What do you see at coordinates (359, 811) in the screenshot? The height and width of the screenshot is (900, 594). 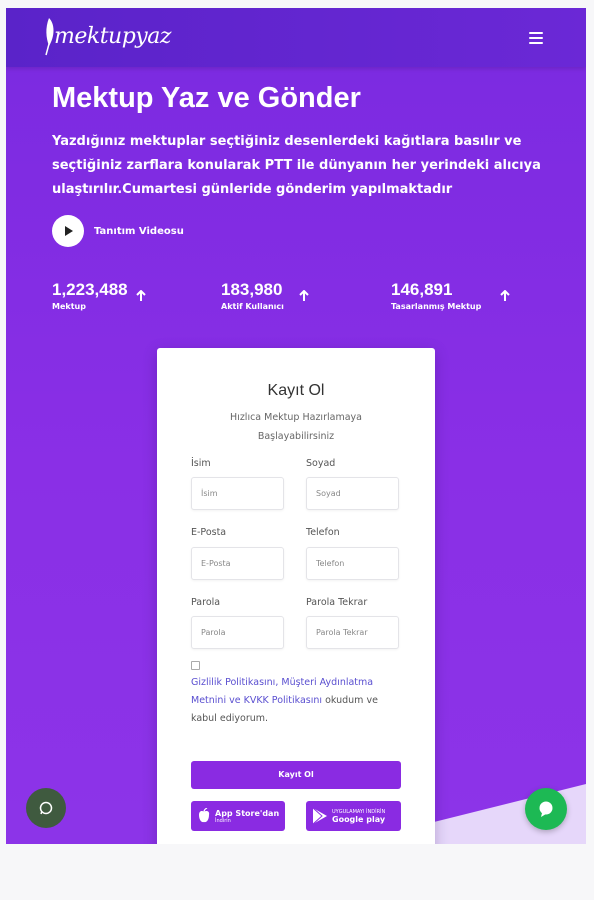 I see `google-play-small: UYGULAMAYI İNDİRİN` at bounding box center [359, 811].